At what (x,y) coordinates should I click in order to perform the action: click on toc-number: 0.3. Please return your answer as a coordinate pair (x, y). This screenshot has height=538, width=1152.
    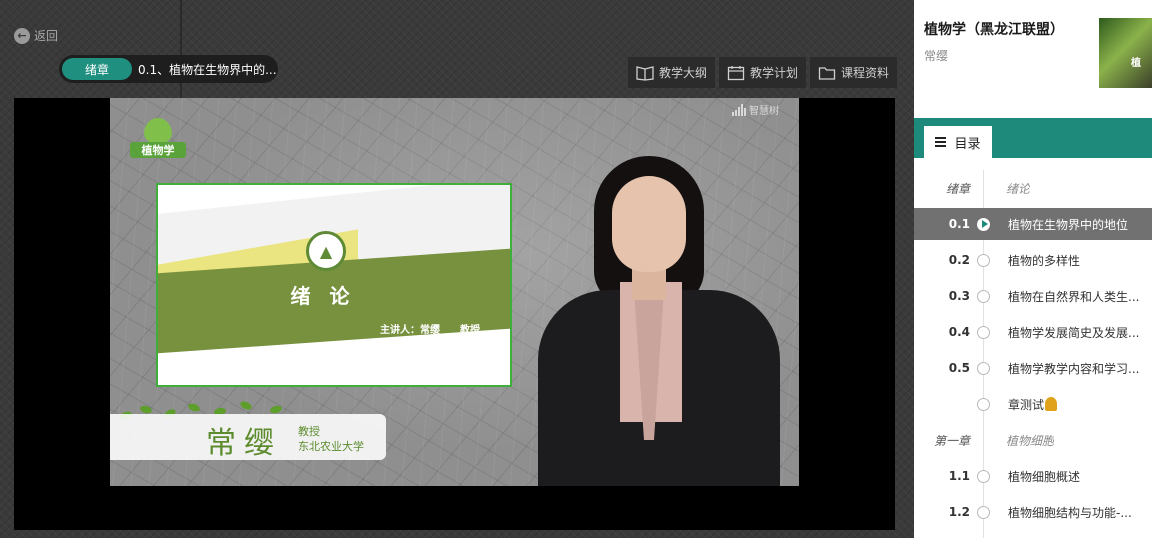
    Looking at the image, I should click on (959, 296).